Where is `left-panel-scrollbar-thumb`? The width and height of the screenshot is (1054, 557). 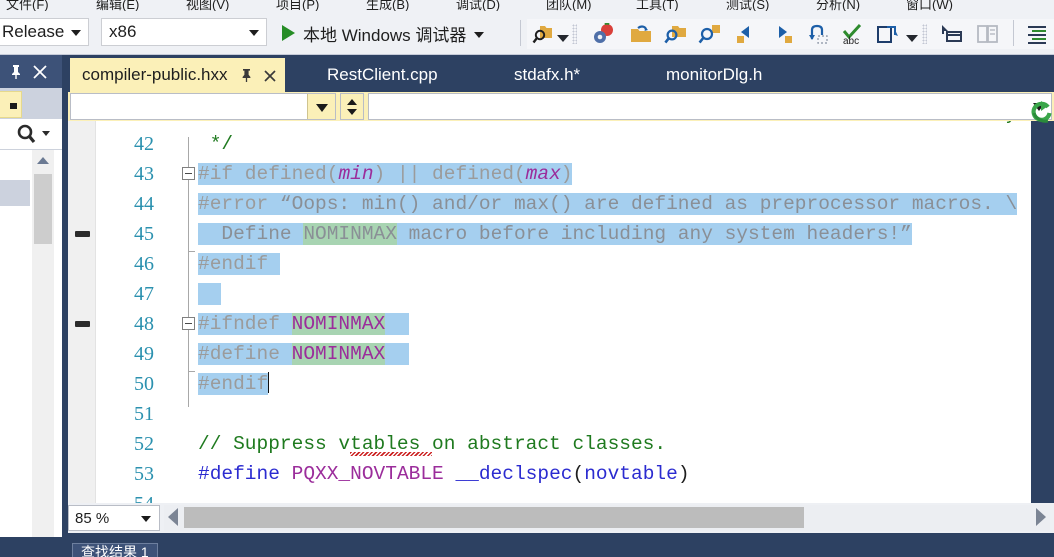
left-panel-scrollbar-thumb is located at coordinates (43, 209).